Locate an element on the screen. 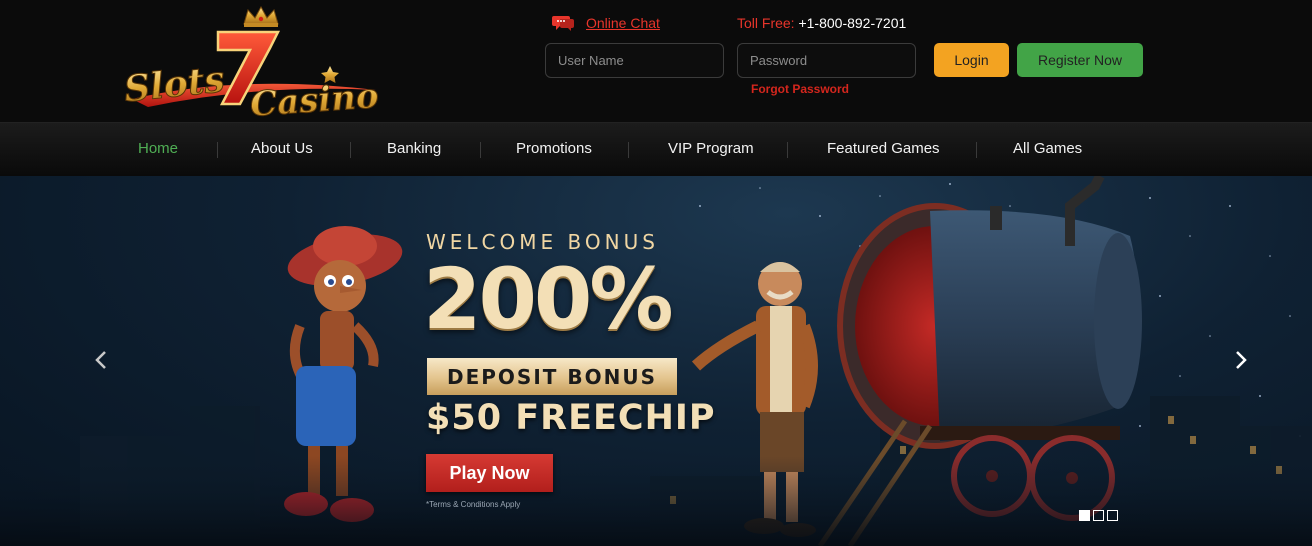 This screenshot has height=546, width=1312. logo-graphic: Slots Casino is located at coordinates (251, 65).